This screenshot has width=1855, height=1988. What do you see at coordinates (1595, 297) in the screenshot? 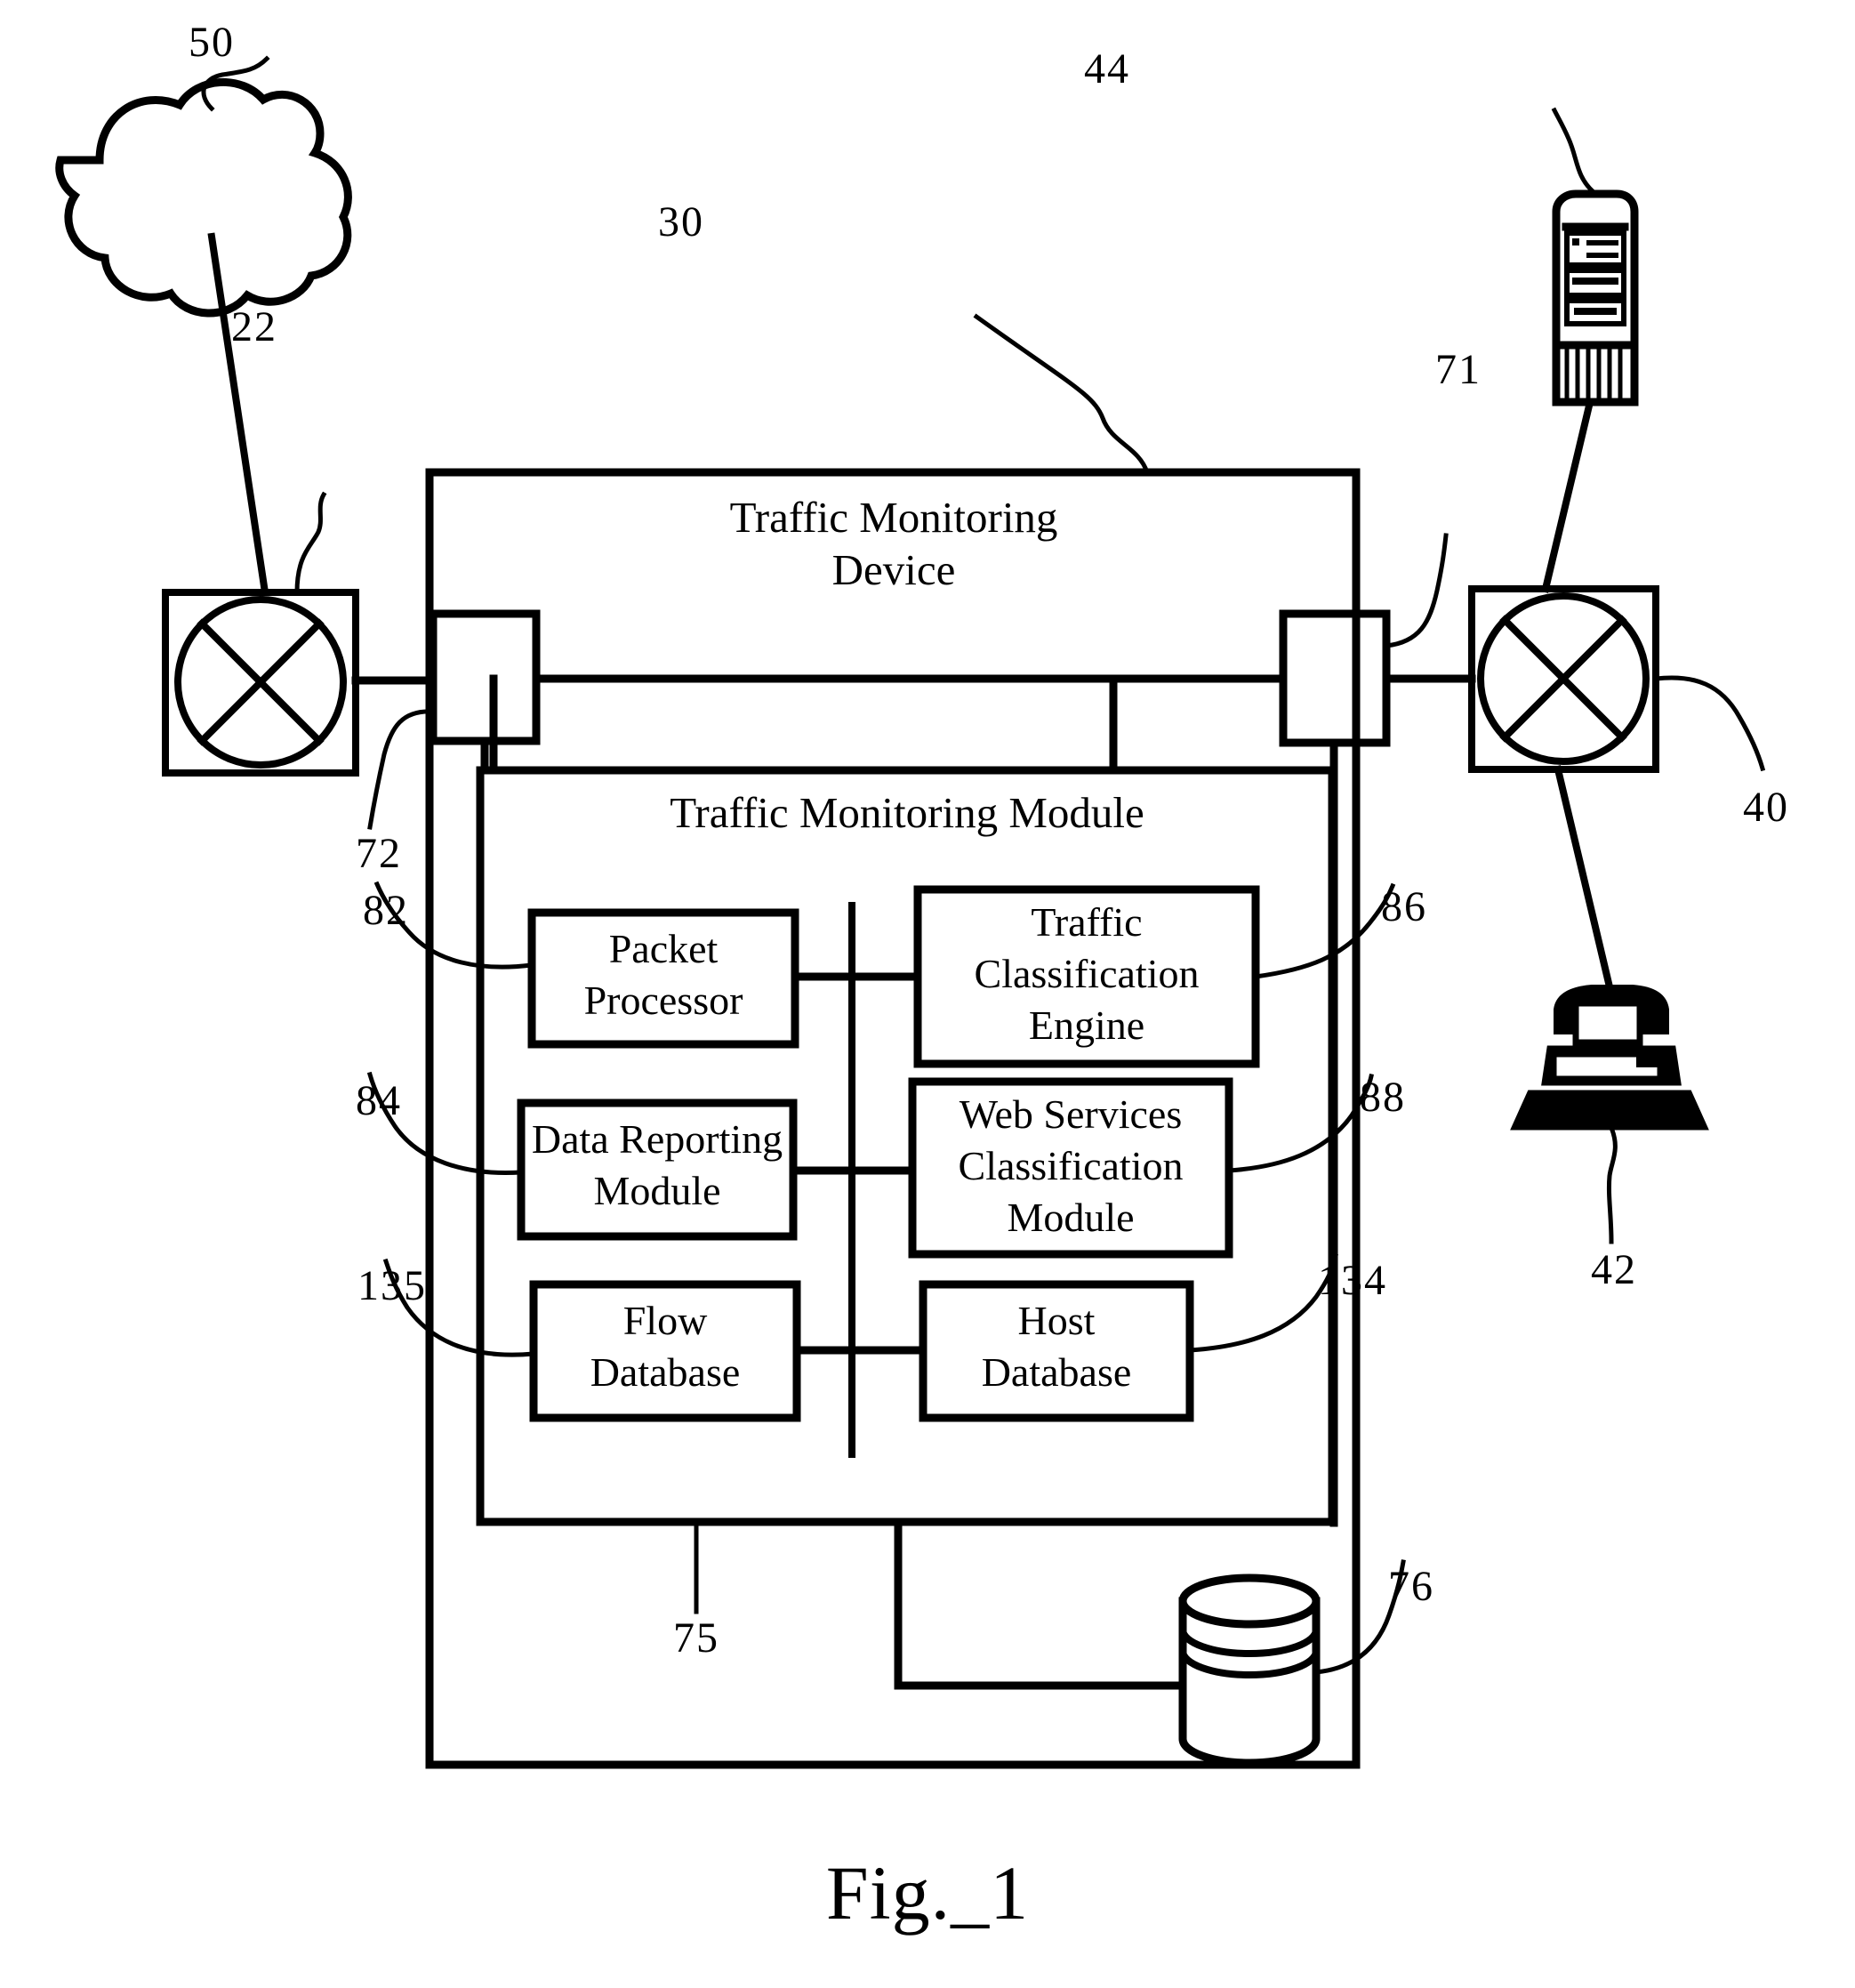
I see `server-tower-icon` at bounding box center [1595, 297].